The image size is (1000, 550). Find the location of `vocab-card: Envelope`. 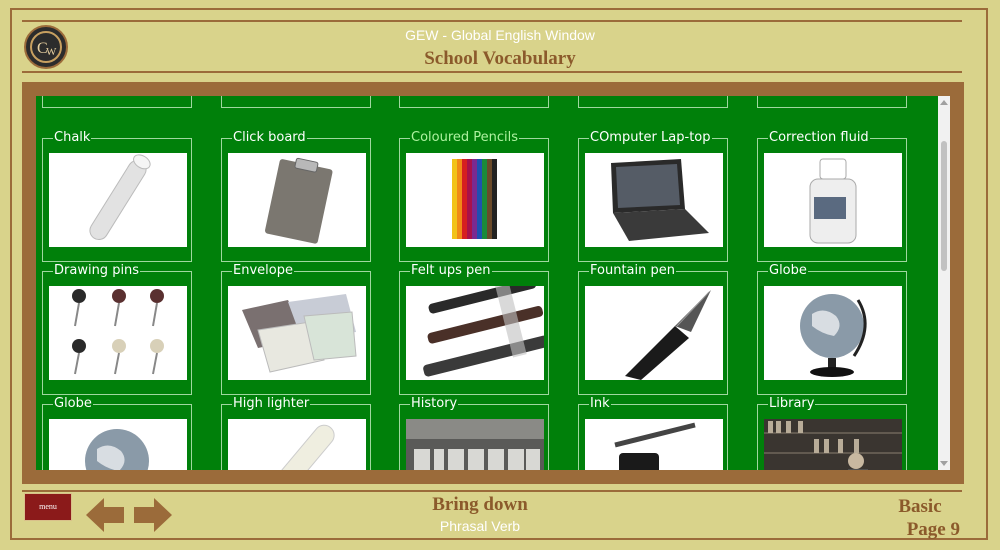

vocab-card: Envelope is located at coordinates (296, 329).